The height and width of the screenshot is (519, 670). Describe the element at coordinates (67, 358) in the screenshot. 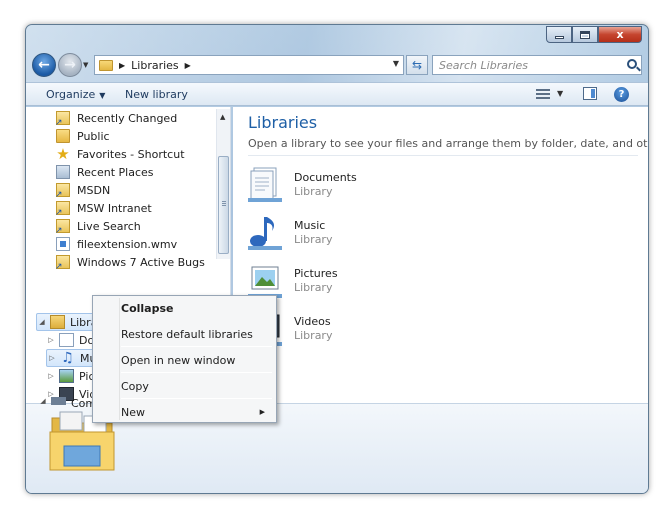

I see `music-icon: ♫` at that location.